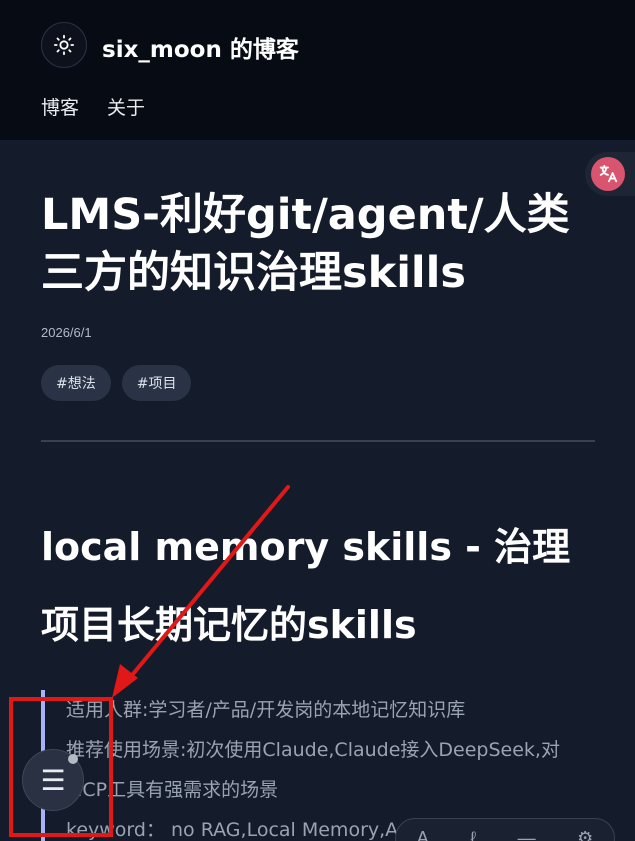 Image resolution: width=635 pixels, height=841 pixels. Describe the element at coordinates (201, 591) in the screenshot. I see `annotation-arrow` at that location.